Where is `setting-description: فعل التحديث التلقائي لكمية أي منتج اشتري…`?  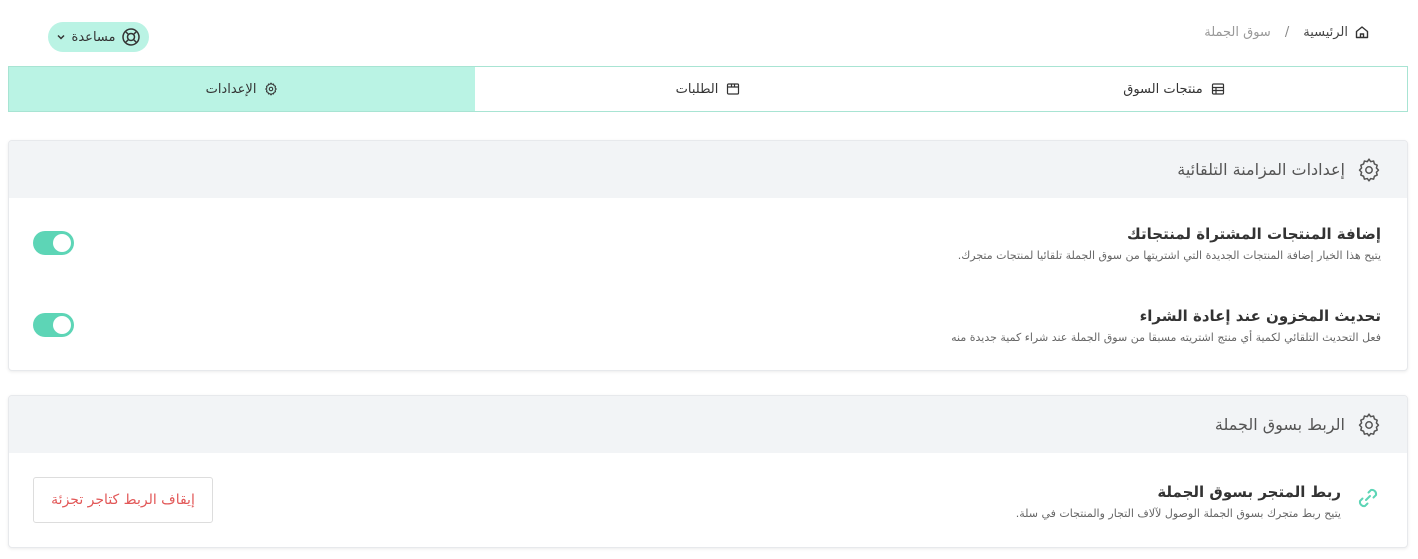 setting-description: فعل التحديث التلقائي لكمية أي منتج اشتري… is located at coordinates (1166, 337).